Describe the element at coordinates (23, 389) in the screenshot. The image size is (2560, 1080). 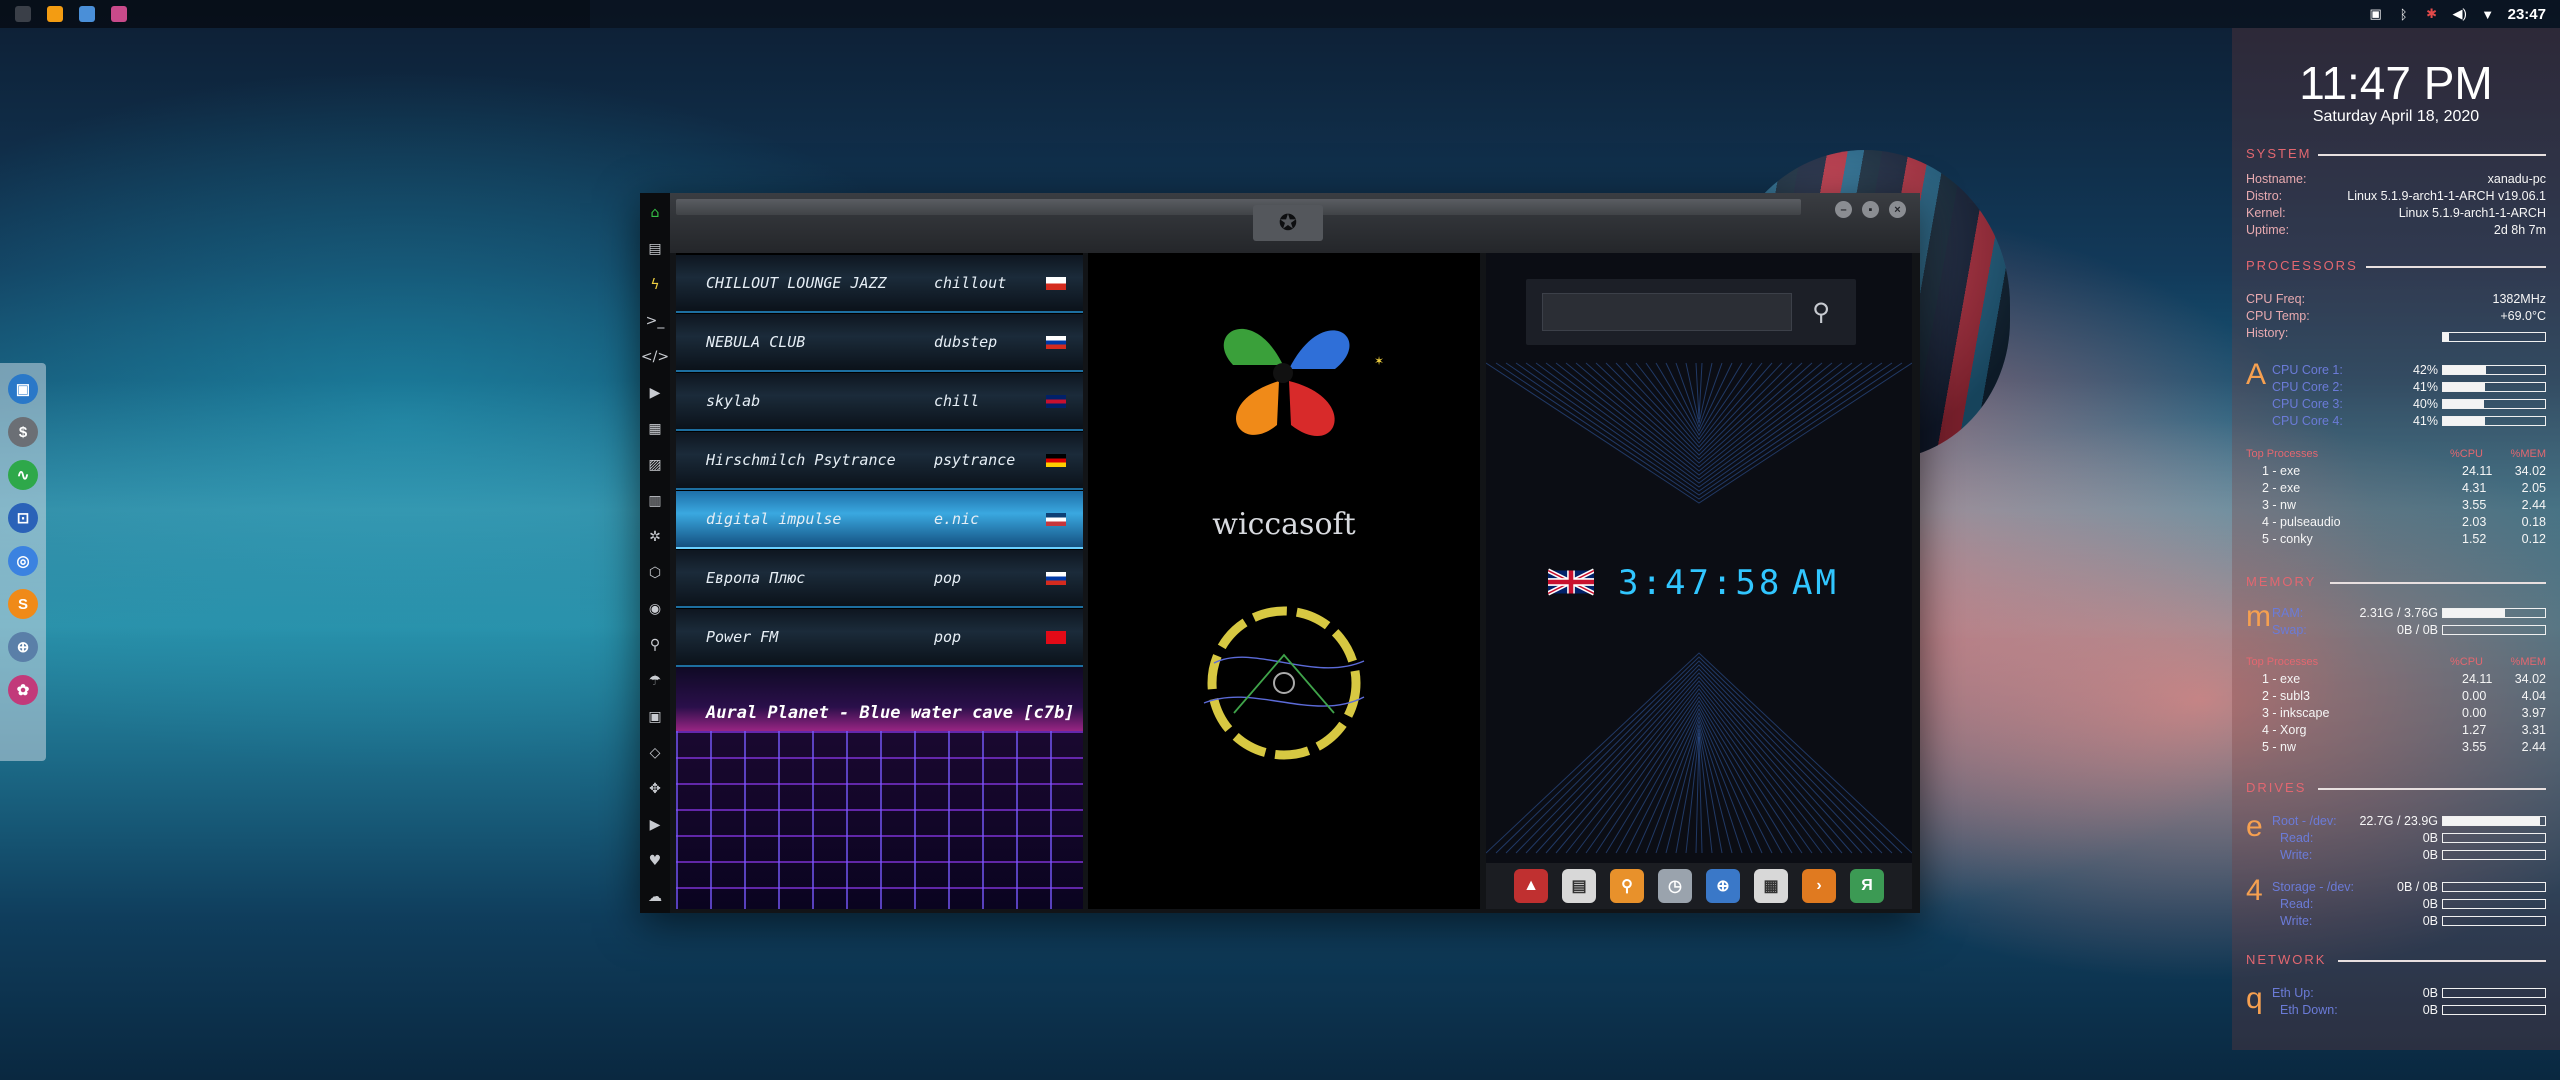
I see `dock-item: ▣` at that location.